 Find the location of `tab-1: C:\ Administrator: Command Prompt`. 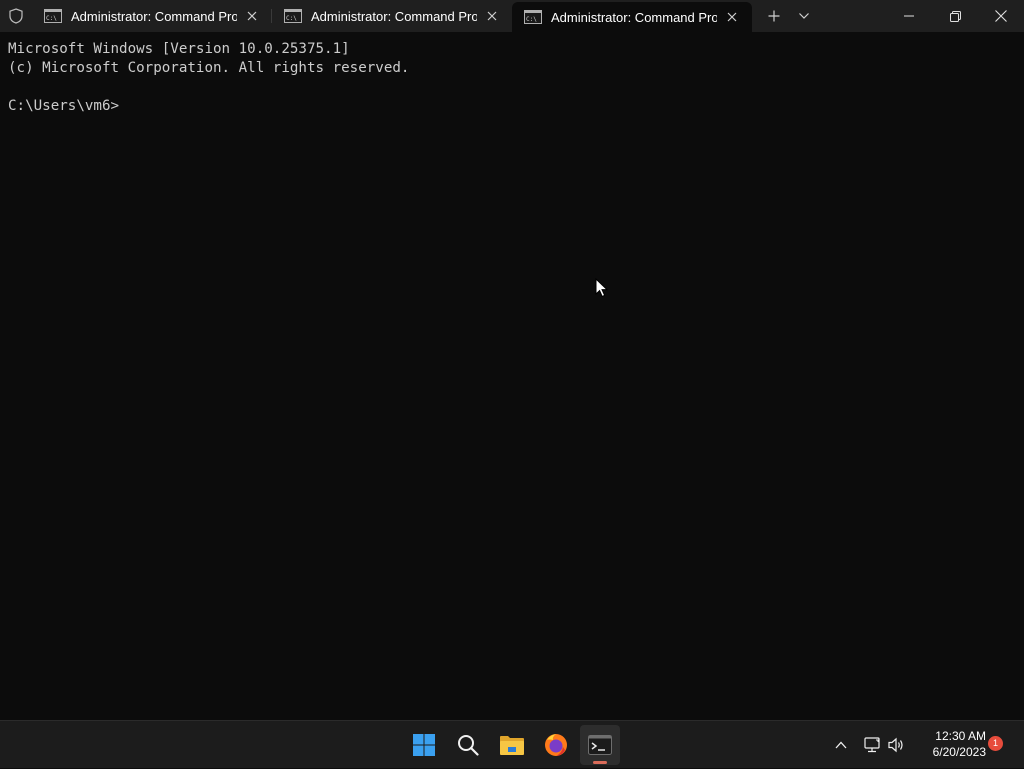

tab-1: C:\ Administrator: Command Prompt is located at coordinates (152, 16).